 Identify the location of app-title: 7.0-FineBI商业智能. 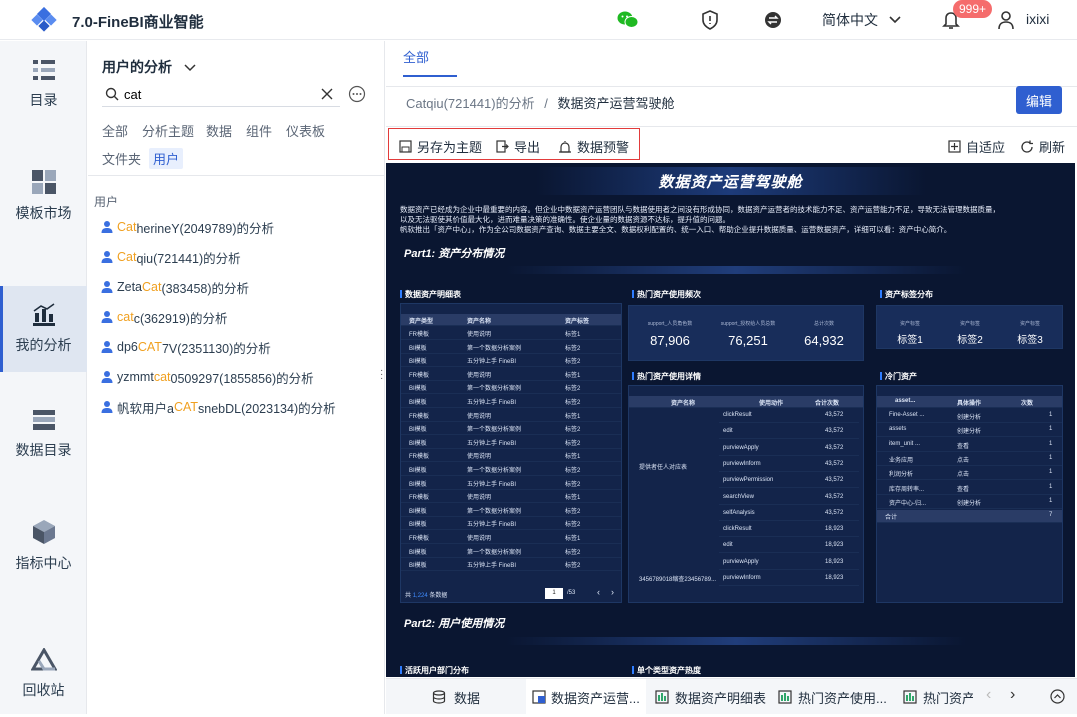
(138, 22).